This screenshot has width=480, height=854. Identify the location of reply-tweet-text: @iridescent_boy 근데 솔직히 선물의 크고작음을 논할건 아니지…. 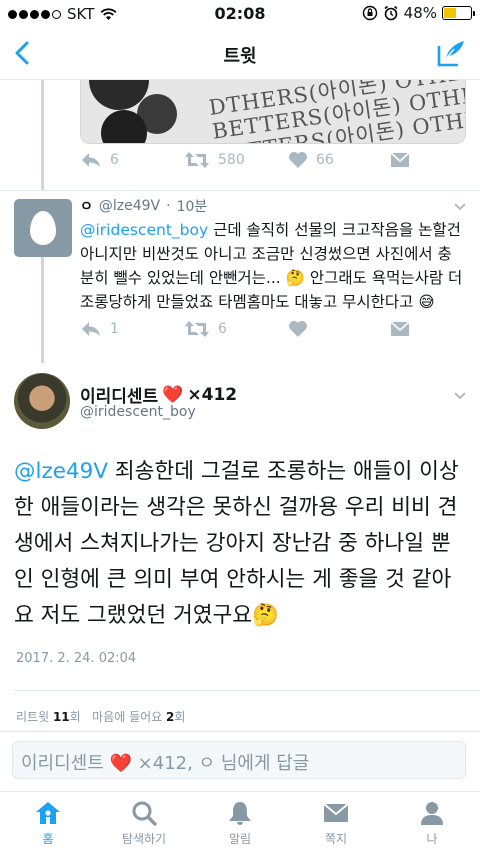
(271, 266).